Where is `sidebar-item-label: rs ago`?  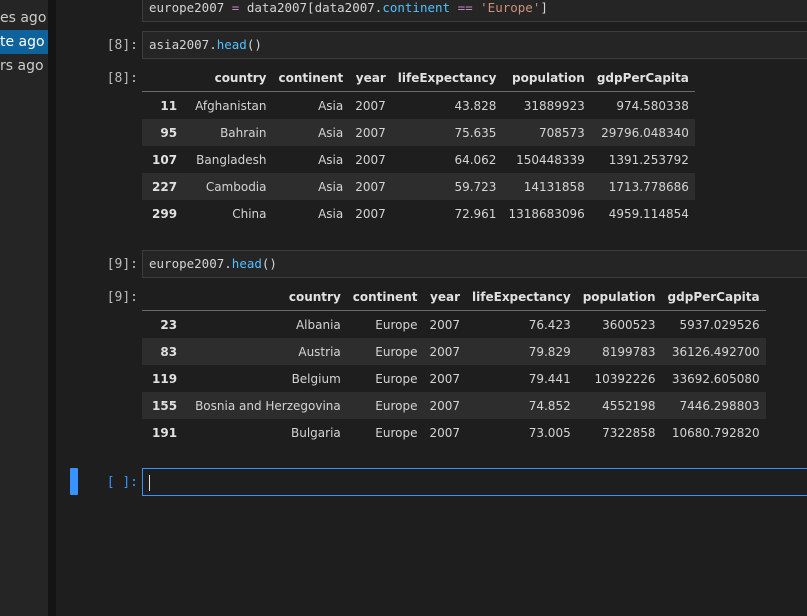 sidebar-item-label: rs ago is located at coordinates (22, 66).